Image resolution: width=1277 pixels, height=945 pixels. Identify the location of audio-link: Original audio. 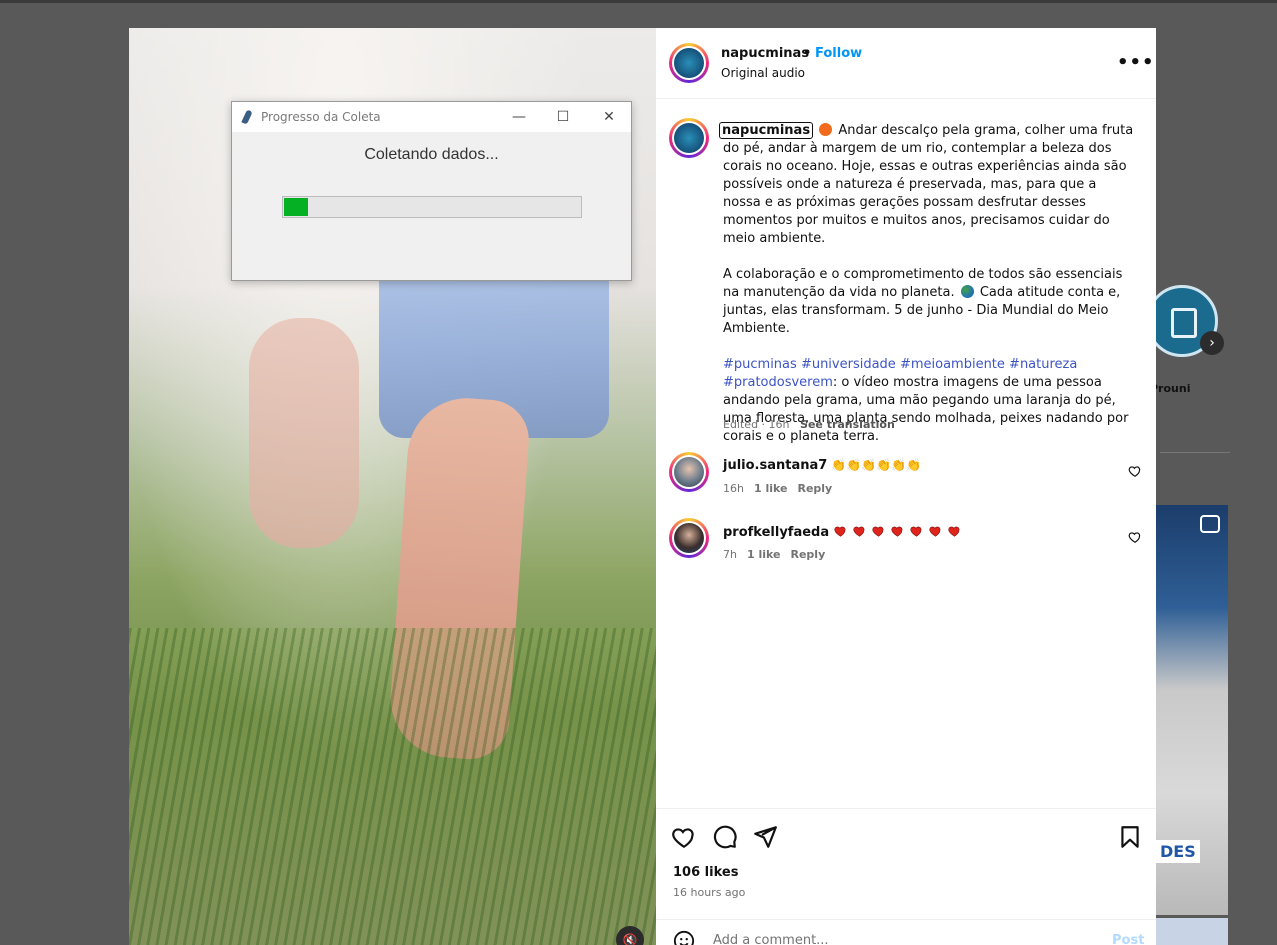
(763, 73).